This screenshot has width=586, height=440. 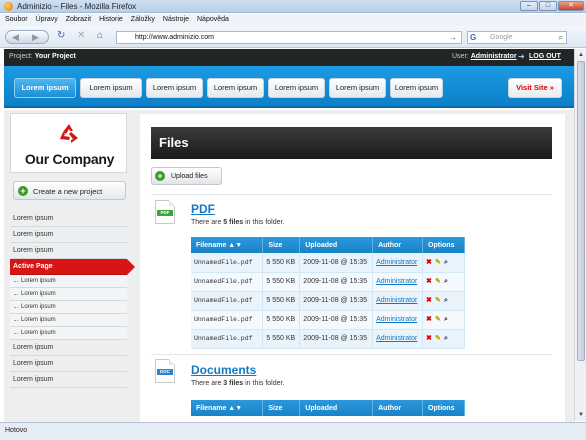 What do you see at coordinates (176, 20) in the screenshot?
I see `menu-nastroje: Nástroje` at bounding box center [176, 20].